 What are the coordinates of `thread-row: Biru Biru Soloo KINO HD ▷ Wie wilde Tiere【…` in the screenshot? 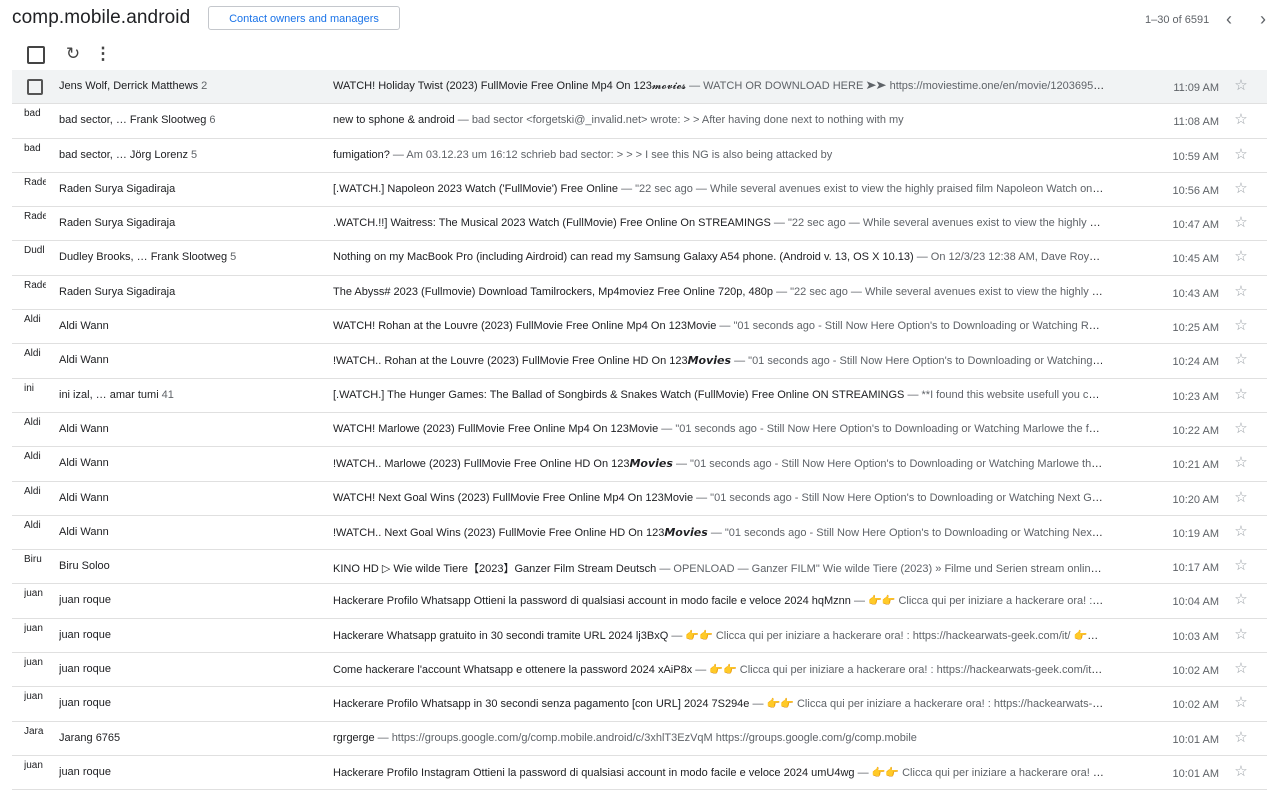 It's located at (639, 567).